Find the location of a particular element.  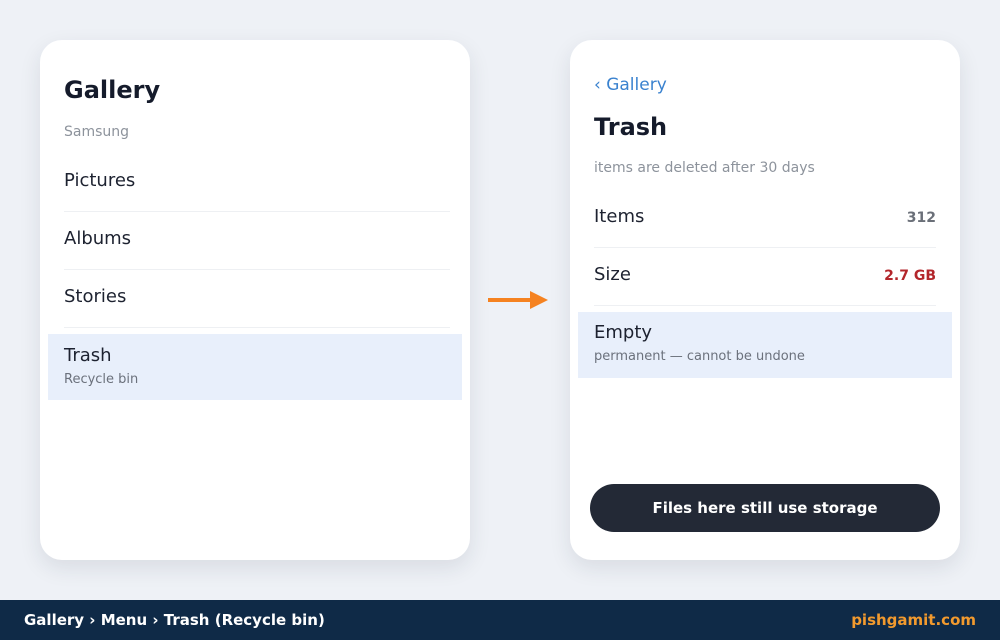

menu-item-stories: Stories is located at coordinates (257, 299).